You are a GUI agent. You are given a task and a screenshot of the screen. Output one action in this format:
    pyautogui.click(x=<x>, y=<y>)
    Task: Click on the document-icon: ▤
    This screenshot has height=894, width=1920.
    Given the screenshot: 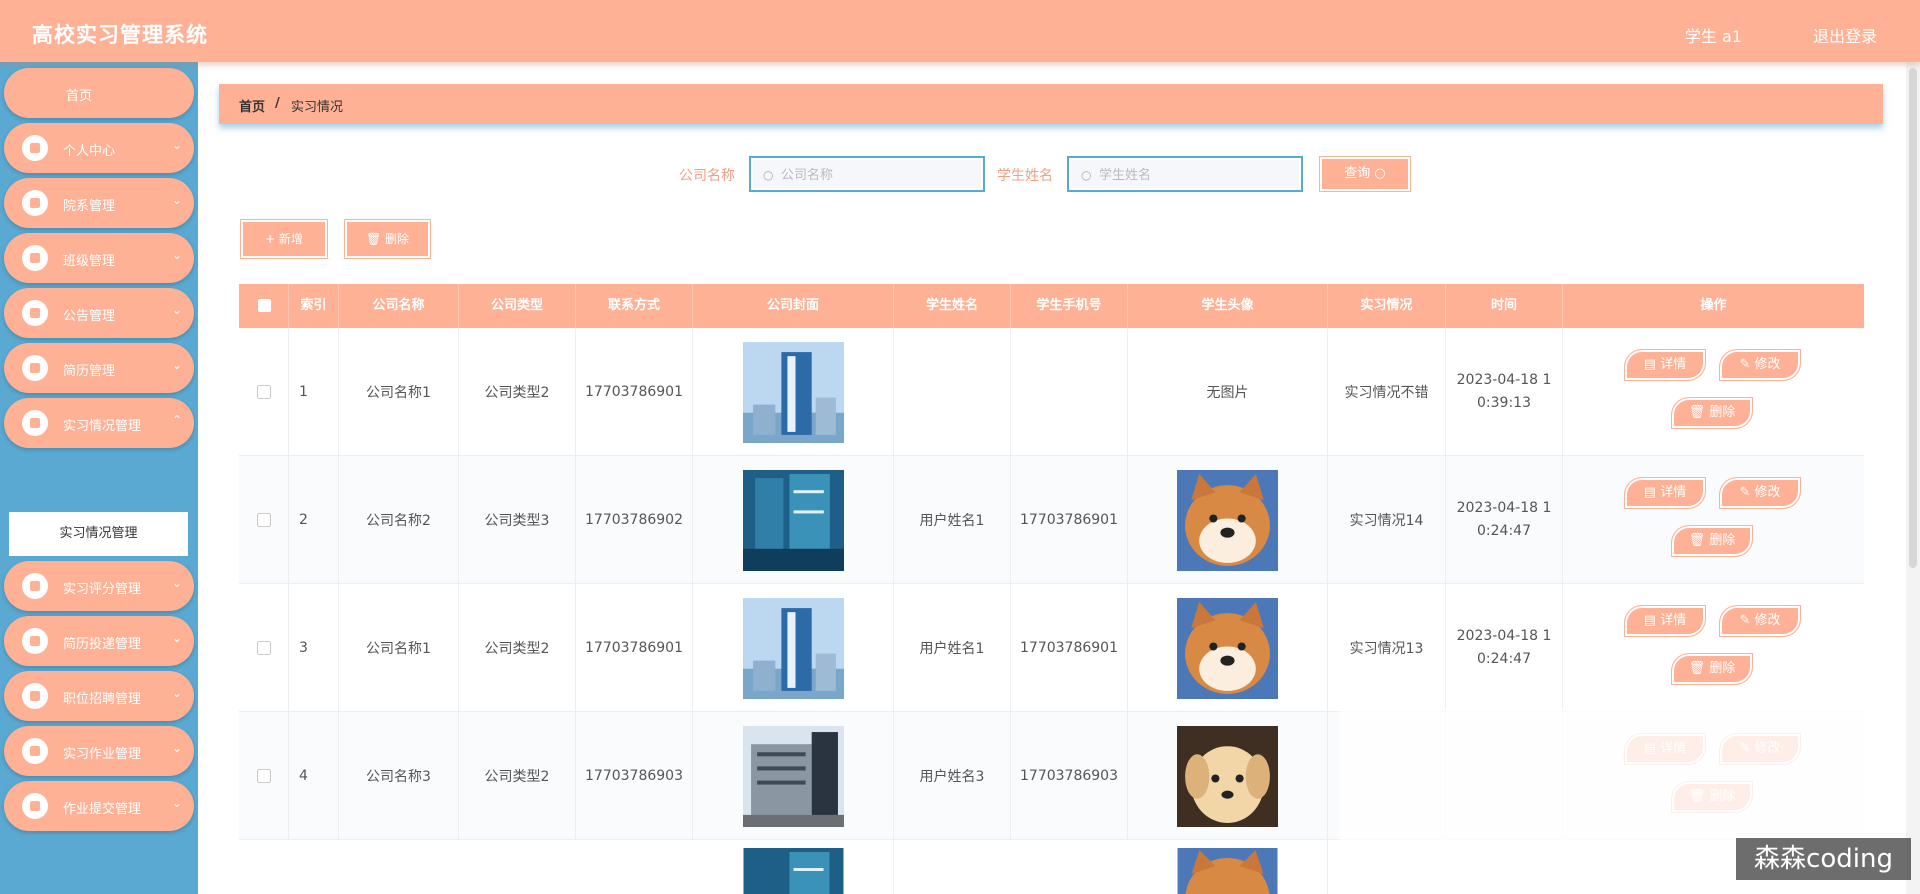 What is the action you would take?
    pyautogui.click(x=1652, y=364)
    